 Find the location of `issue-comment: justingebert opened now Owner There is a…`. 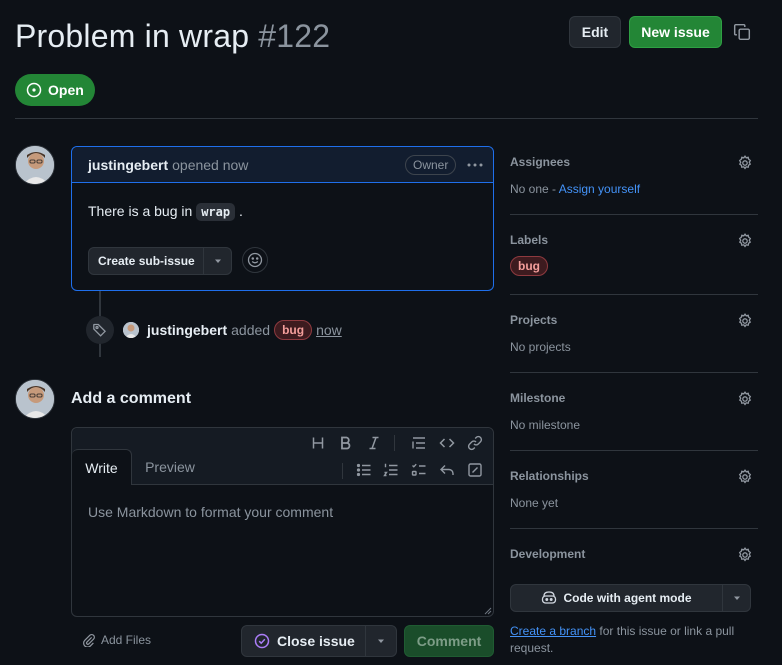

issue-comment: justingebert opened now Owner There is a… is located at coordinates (282, 218).